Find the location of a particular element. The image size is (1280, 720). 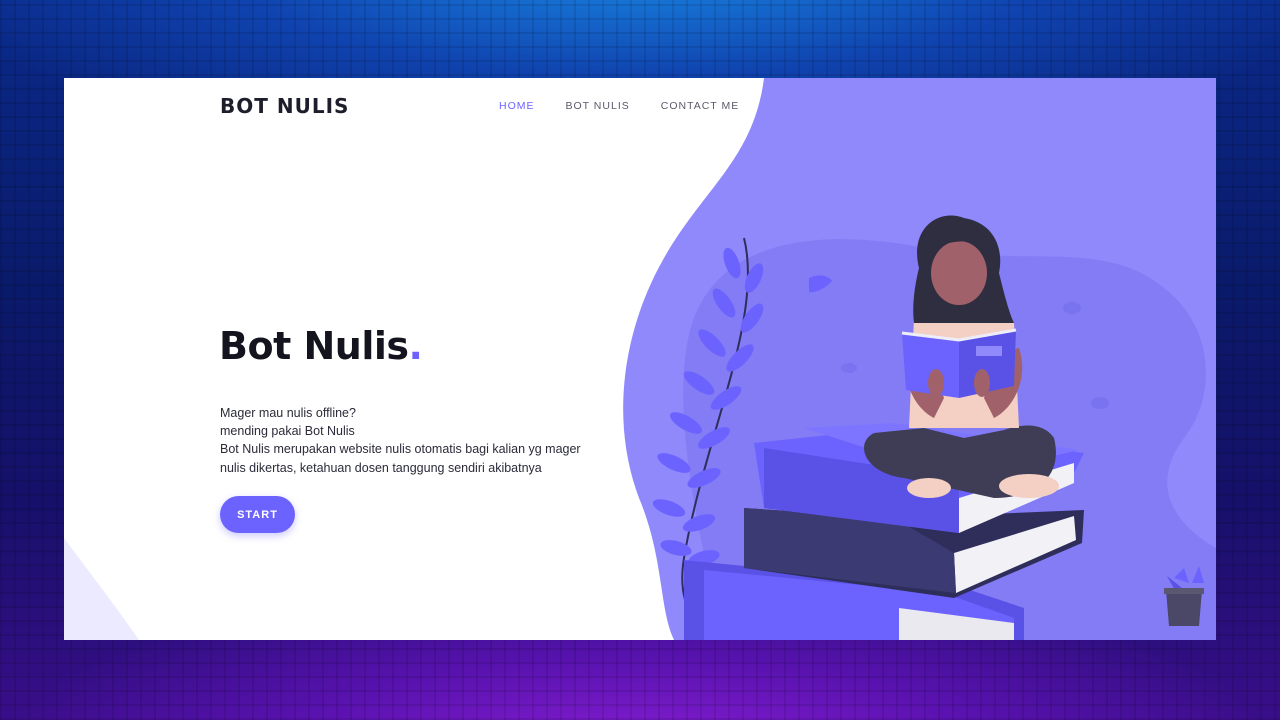

hero-title-text: Bot Nulis is located at coordinates (314, 346).